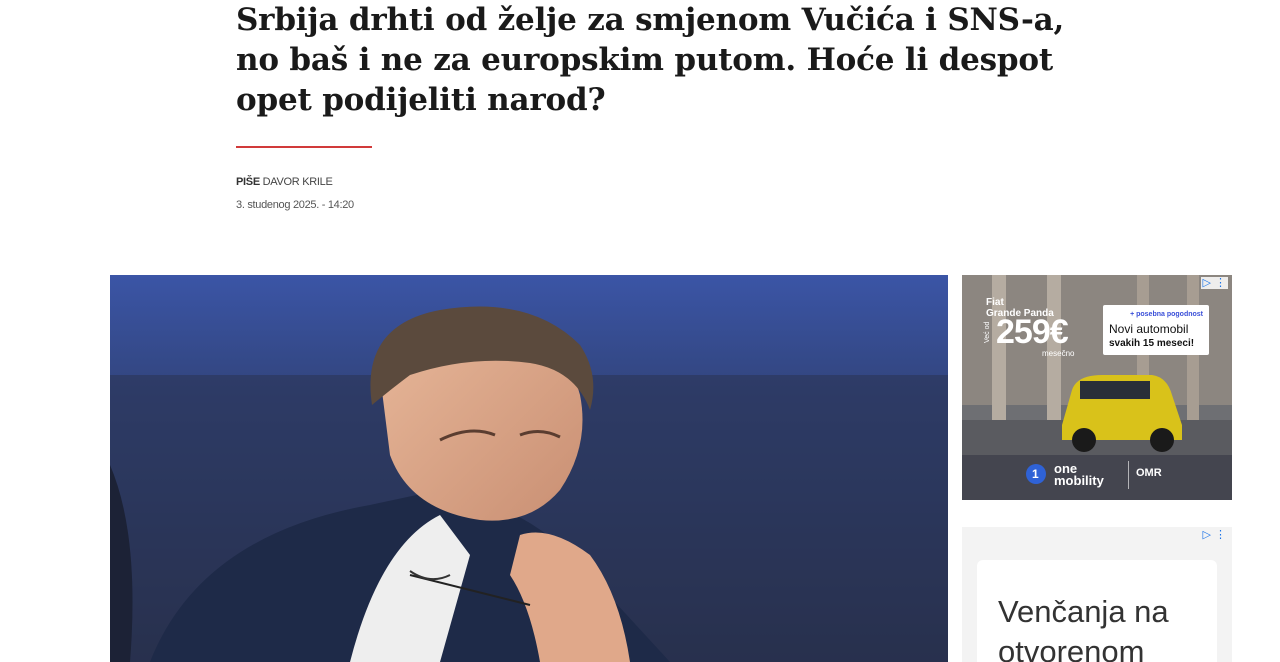 The height and width of the screenshot is (662, 1280). I want to click on headline-divider, so click(304, 147).